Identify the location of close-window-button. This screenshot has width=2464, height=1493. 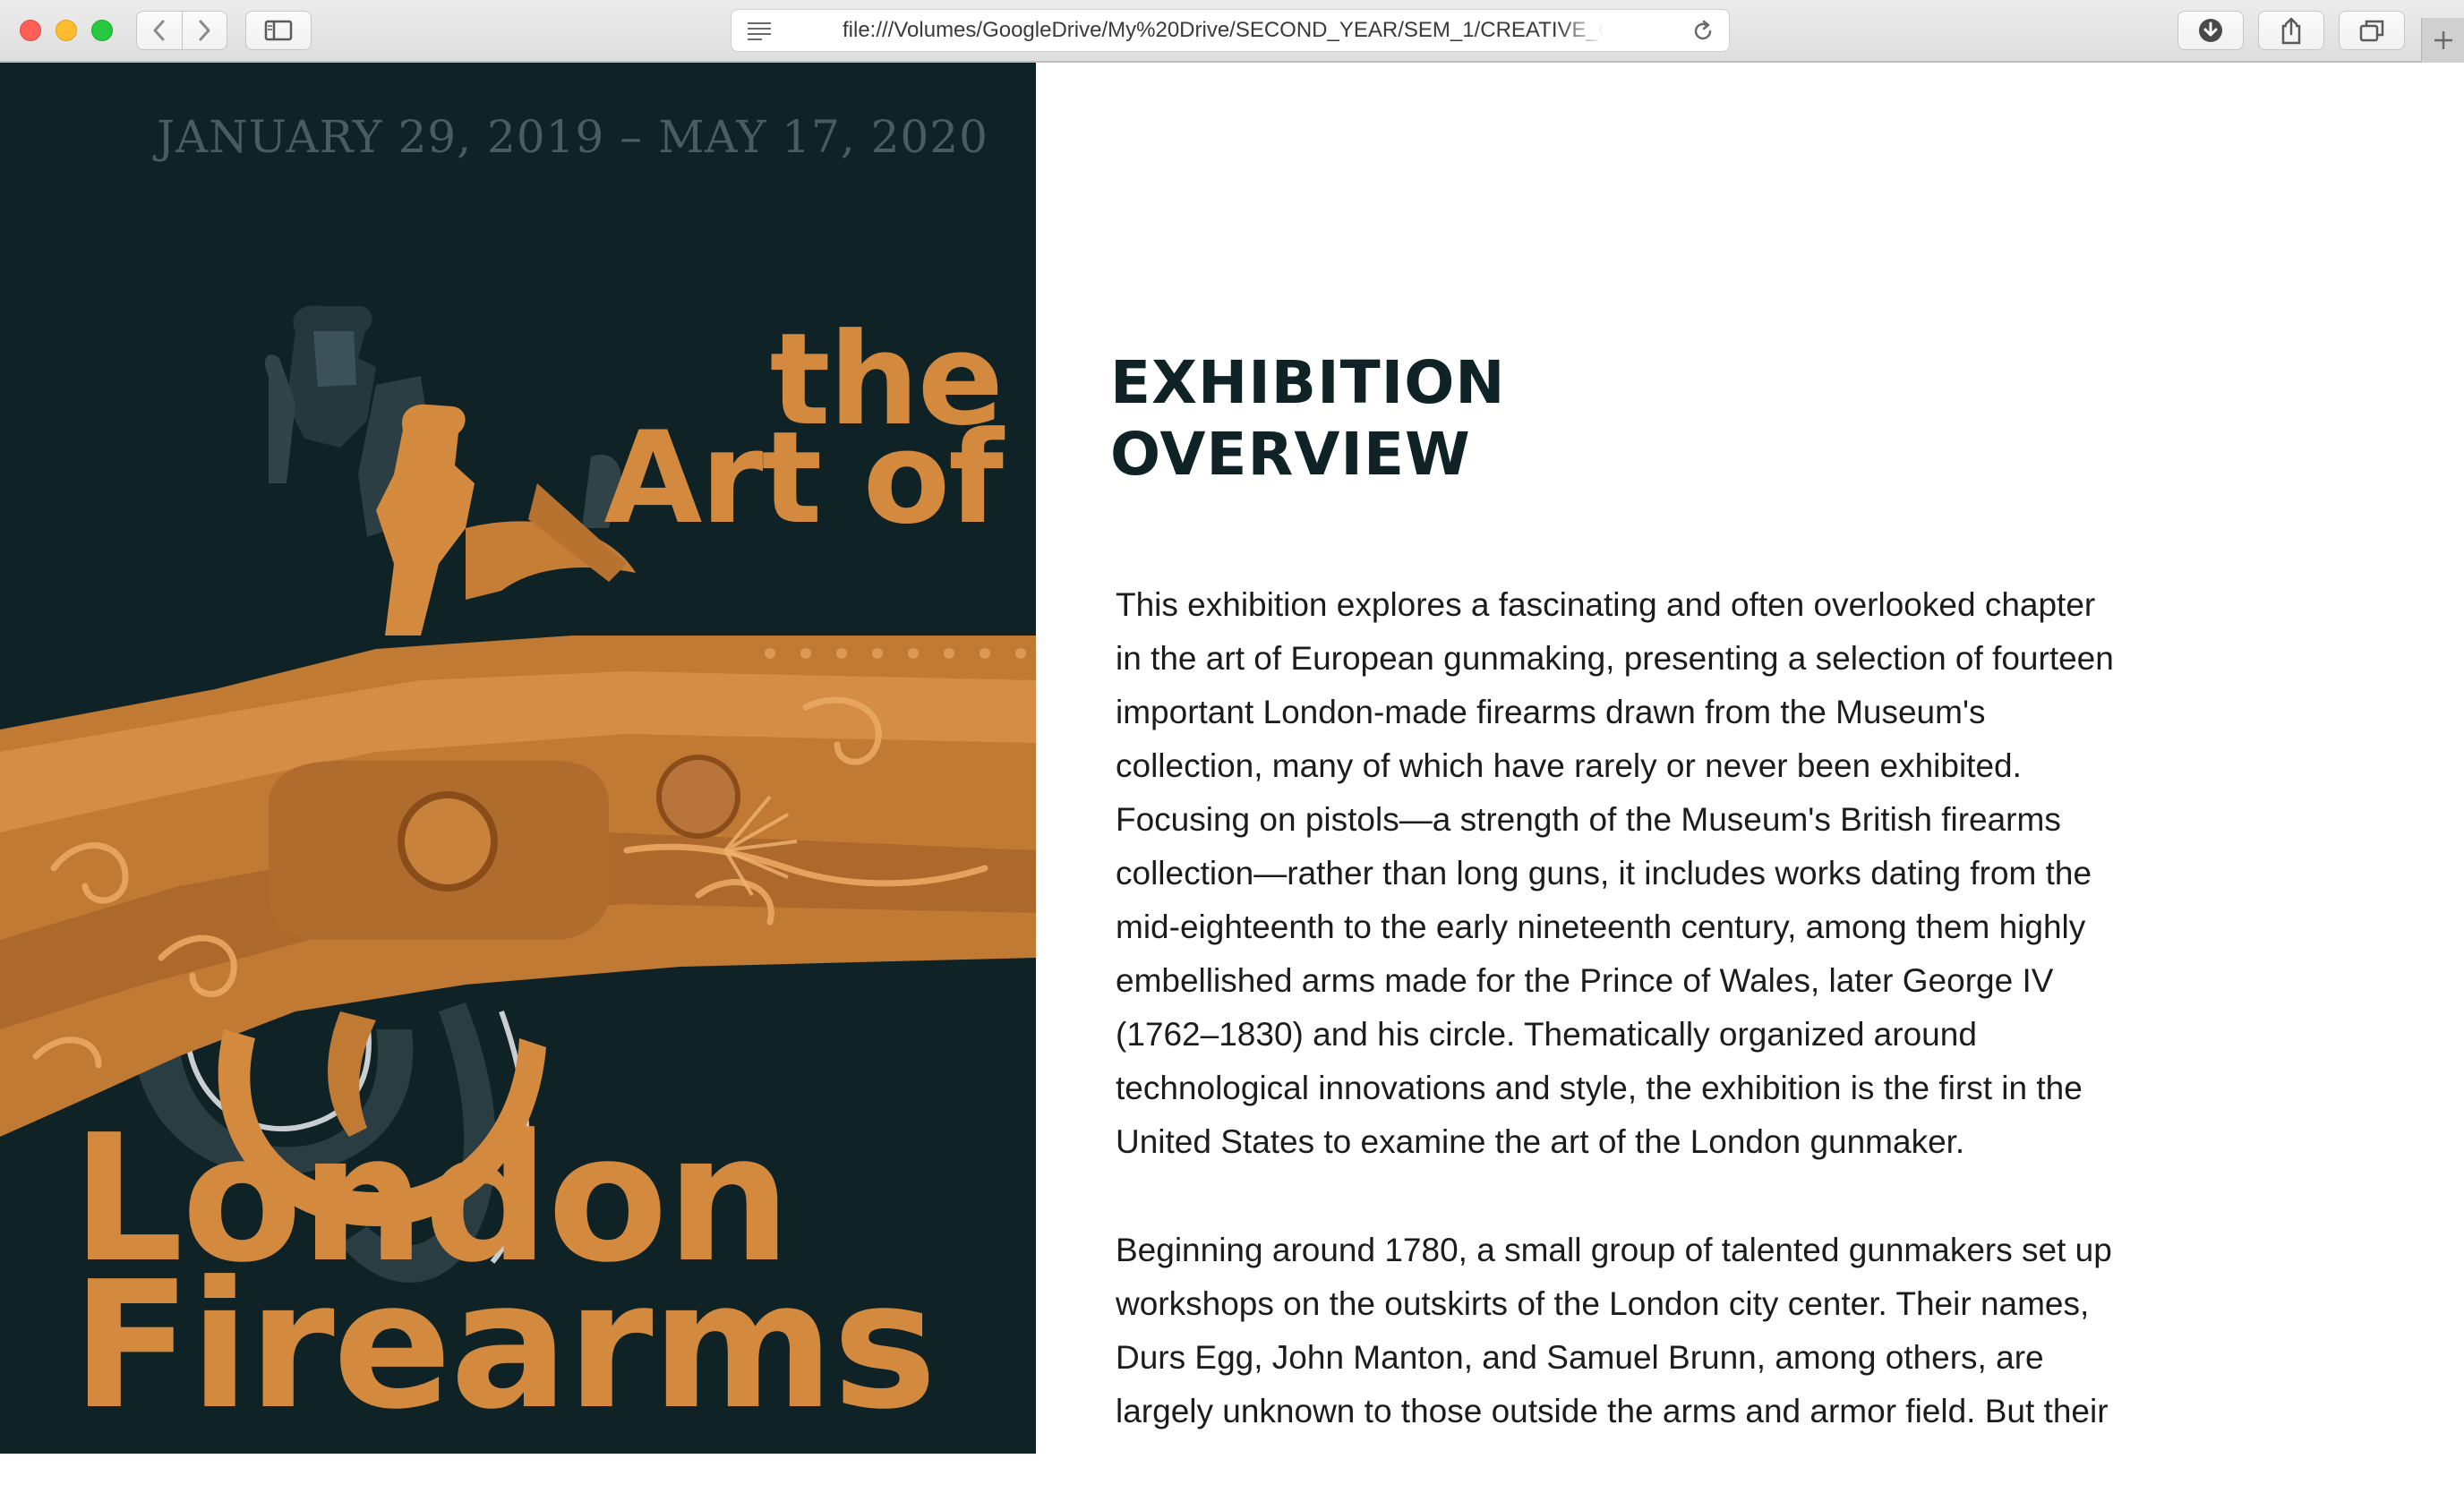
(30, 31).